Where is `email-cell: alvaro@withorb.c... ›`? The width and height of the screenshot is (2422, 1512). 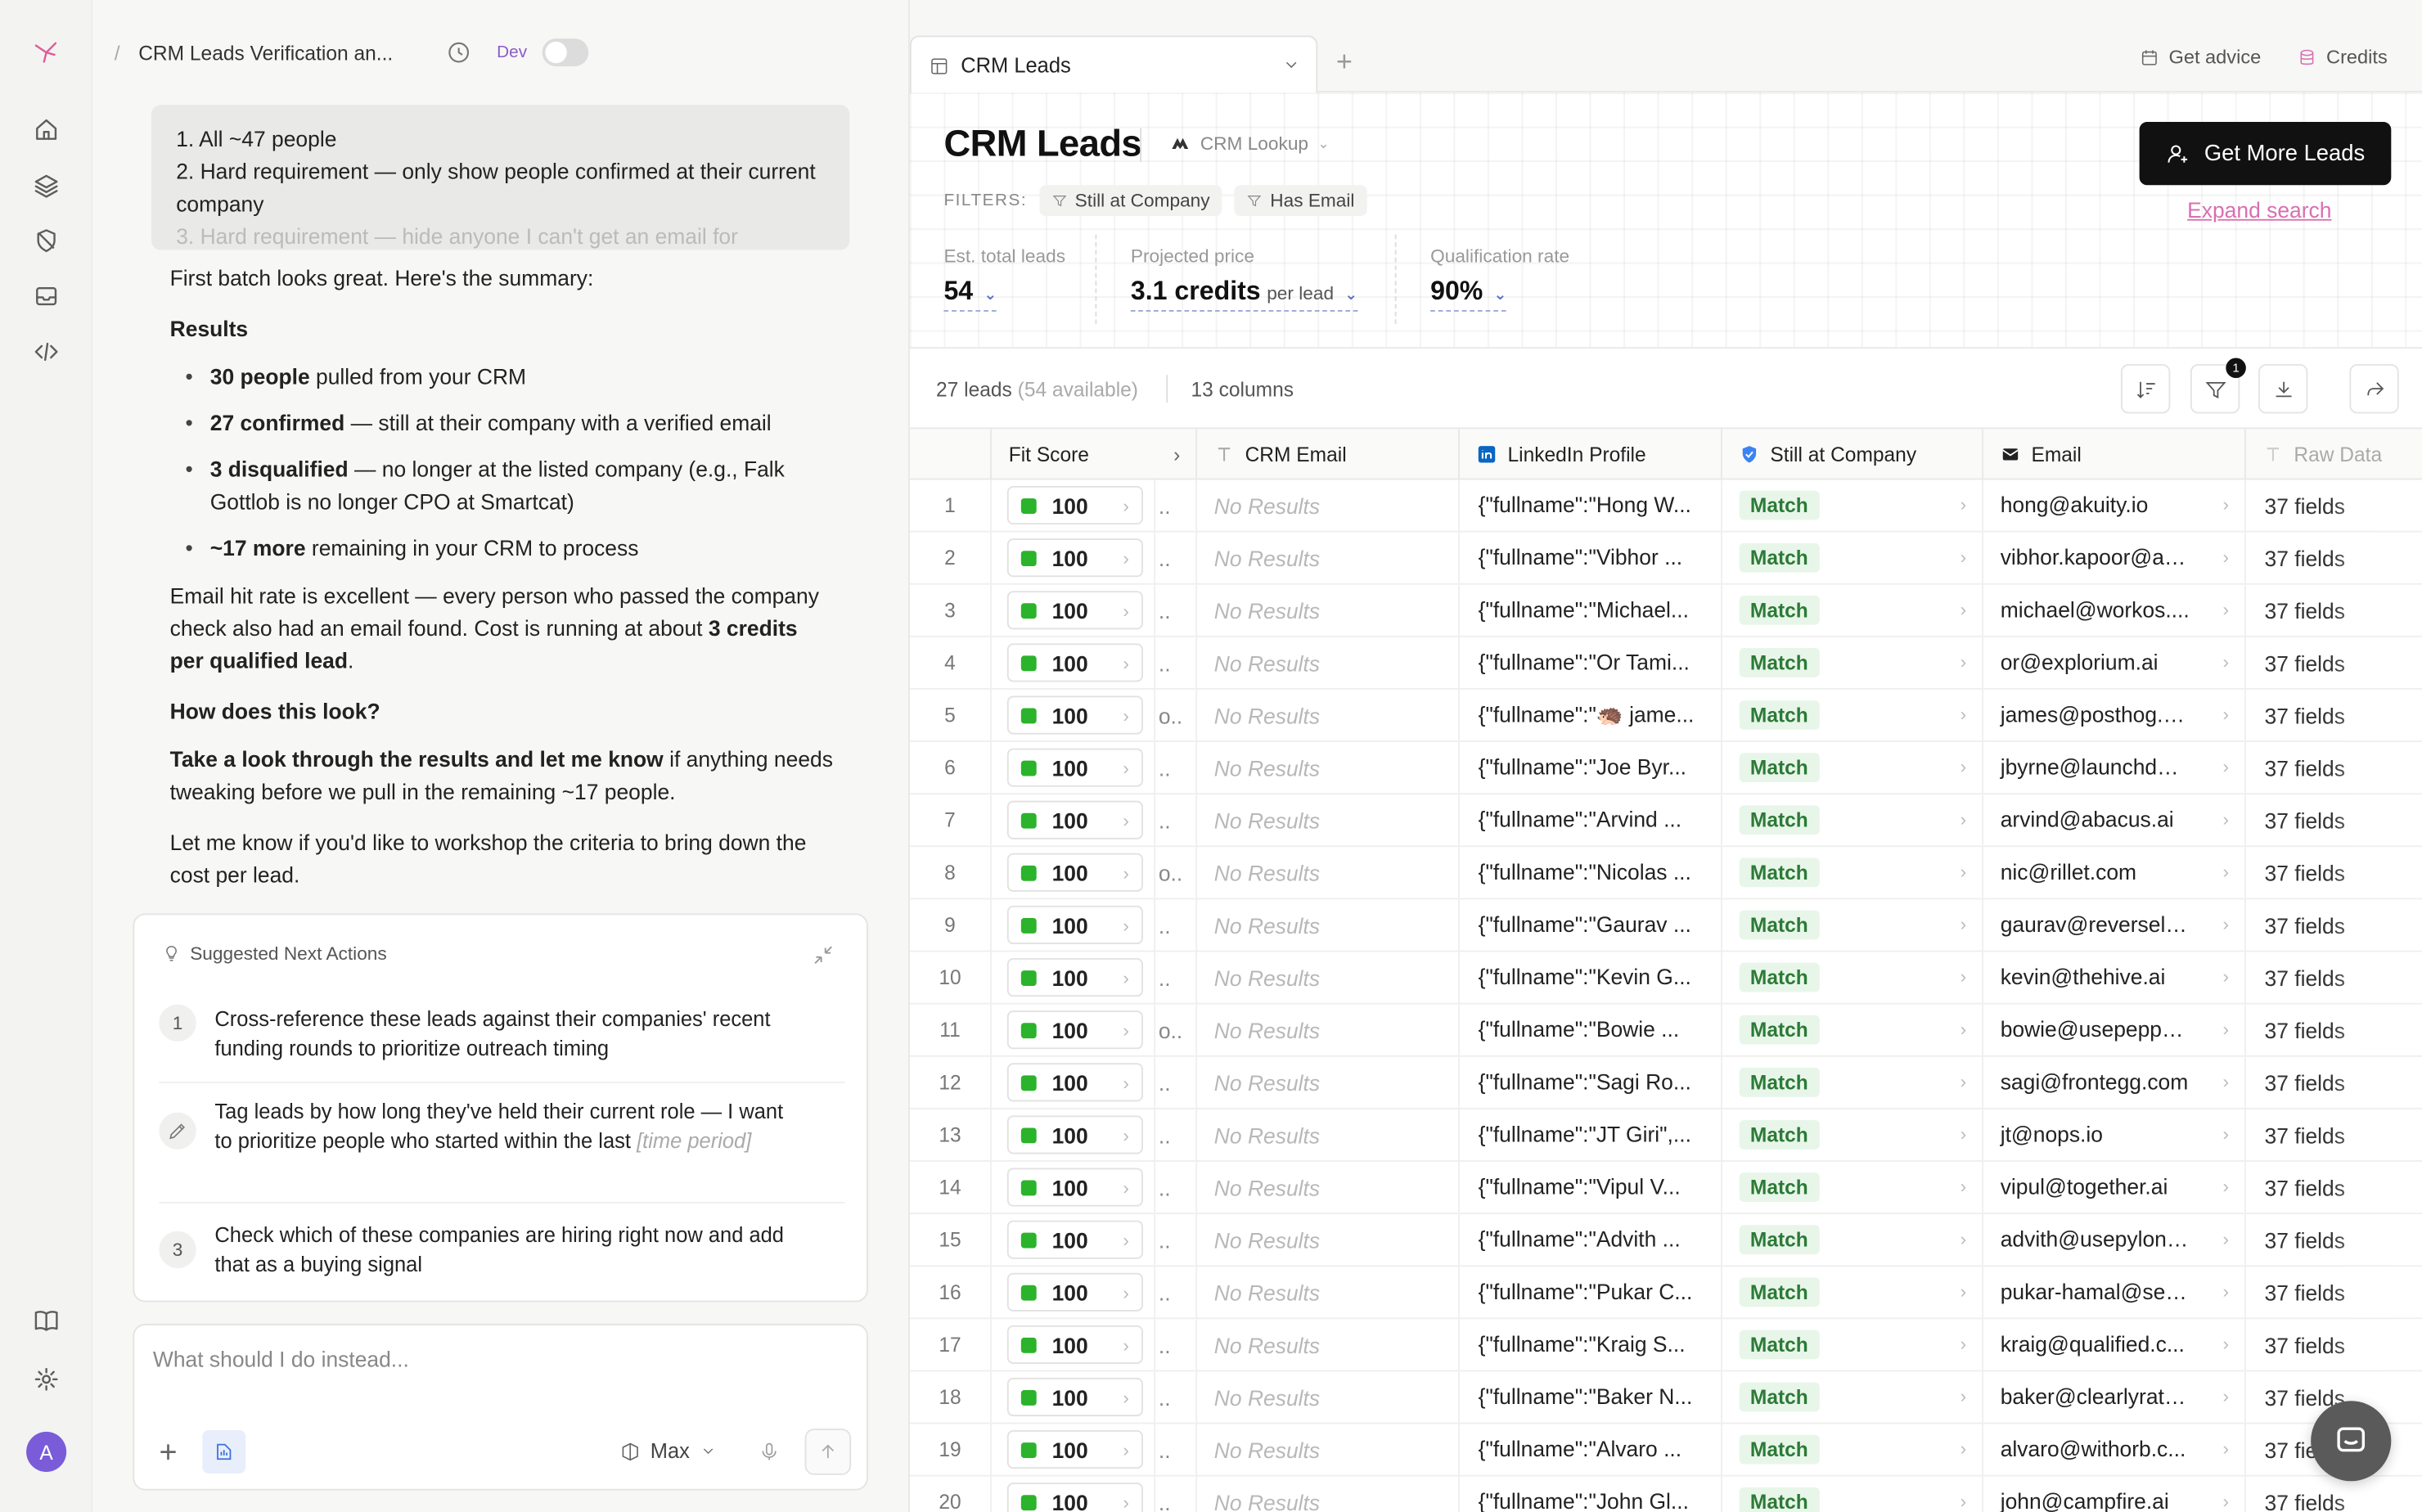
email-cell: alvaro@withorb.c... › is located at coordinates (2114, 1450).